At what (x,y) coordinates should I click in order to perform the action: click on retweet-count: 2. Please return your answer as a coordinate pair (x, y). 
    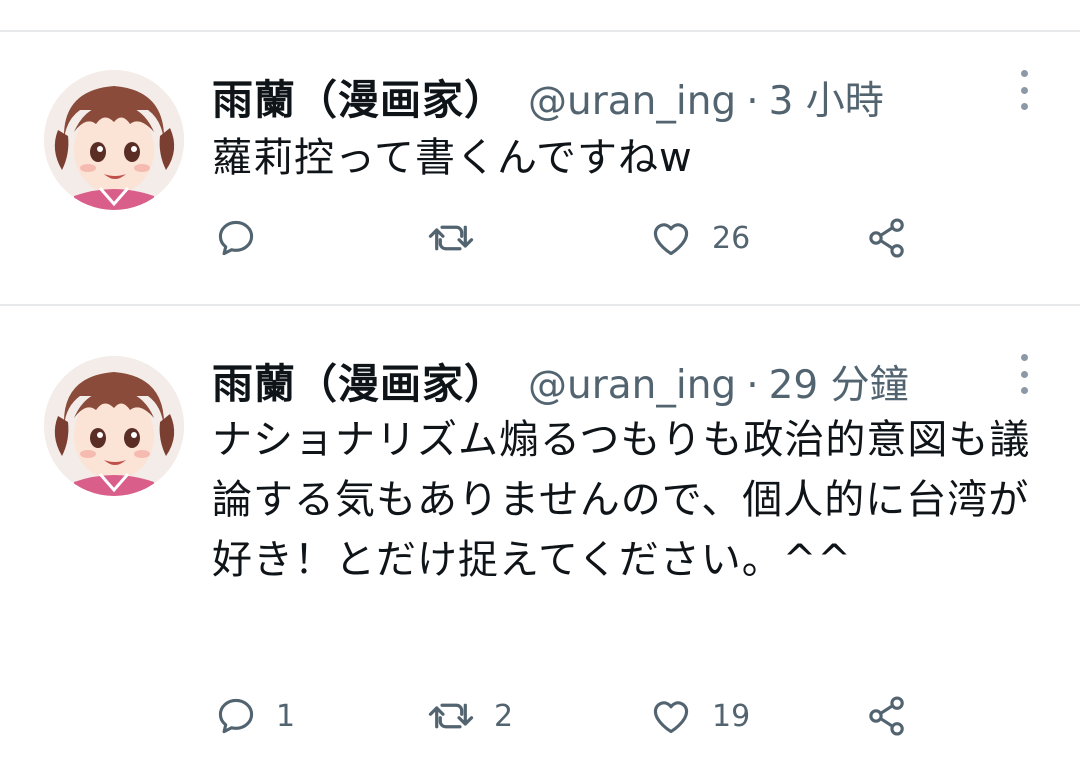
    Looking at the image, I should click on (504, 716).